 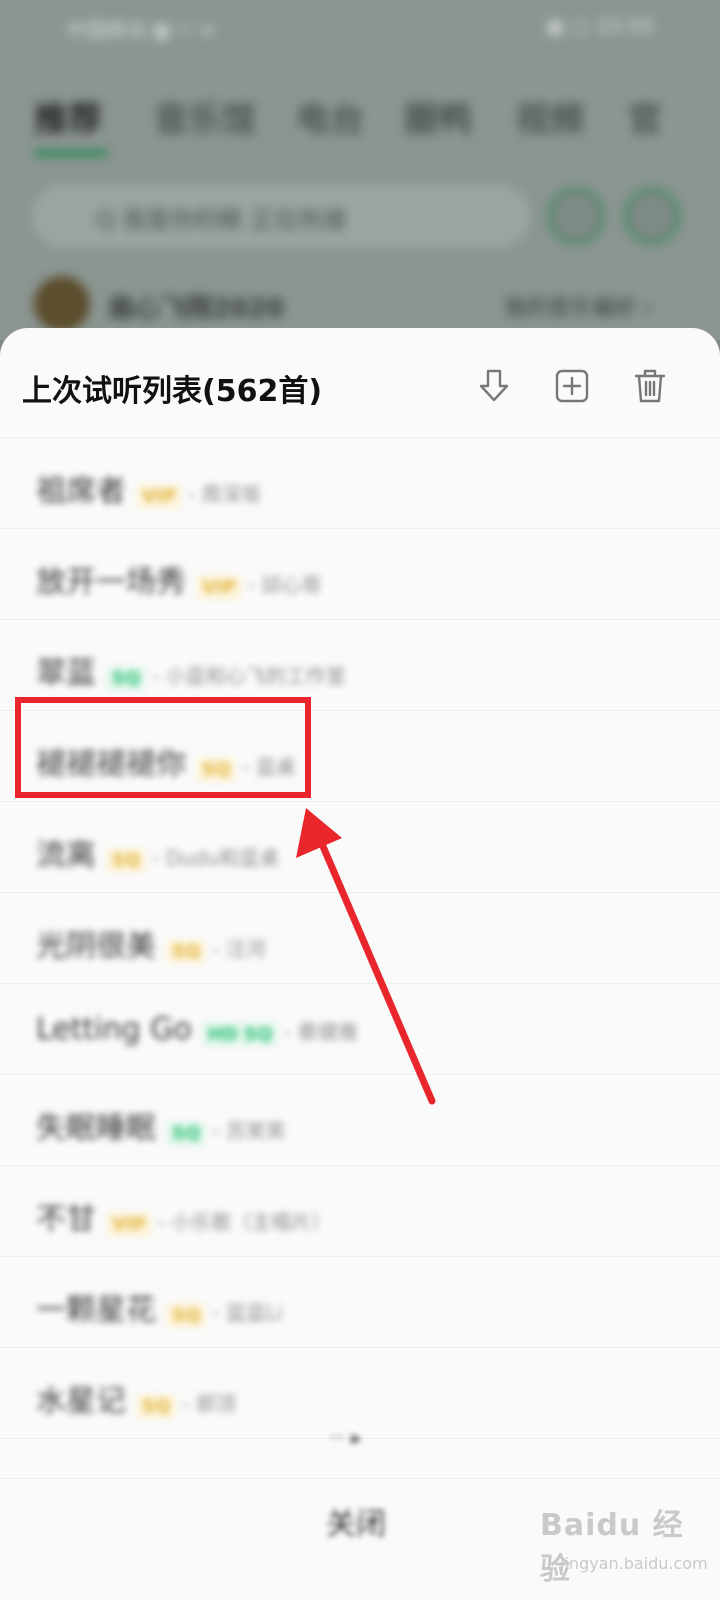 What do you see at coordinates (247, 1313) in the screenshot?
I see `song-artist: - 蓝蓝Li` at bounding box center [247, 1313].